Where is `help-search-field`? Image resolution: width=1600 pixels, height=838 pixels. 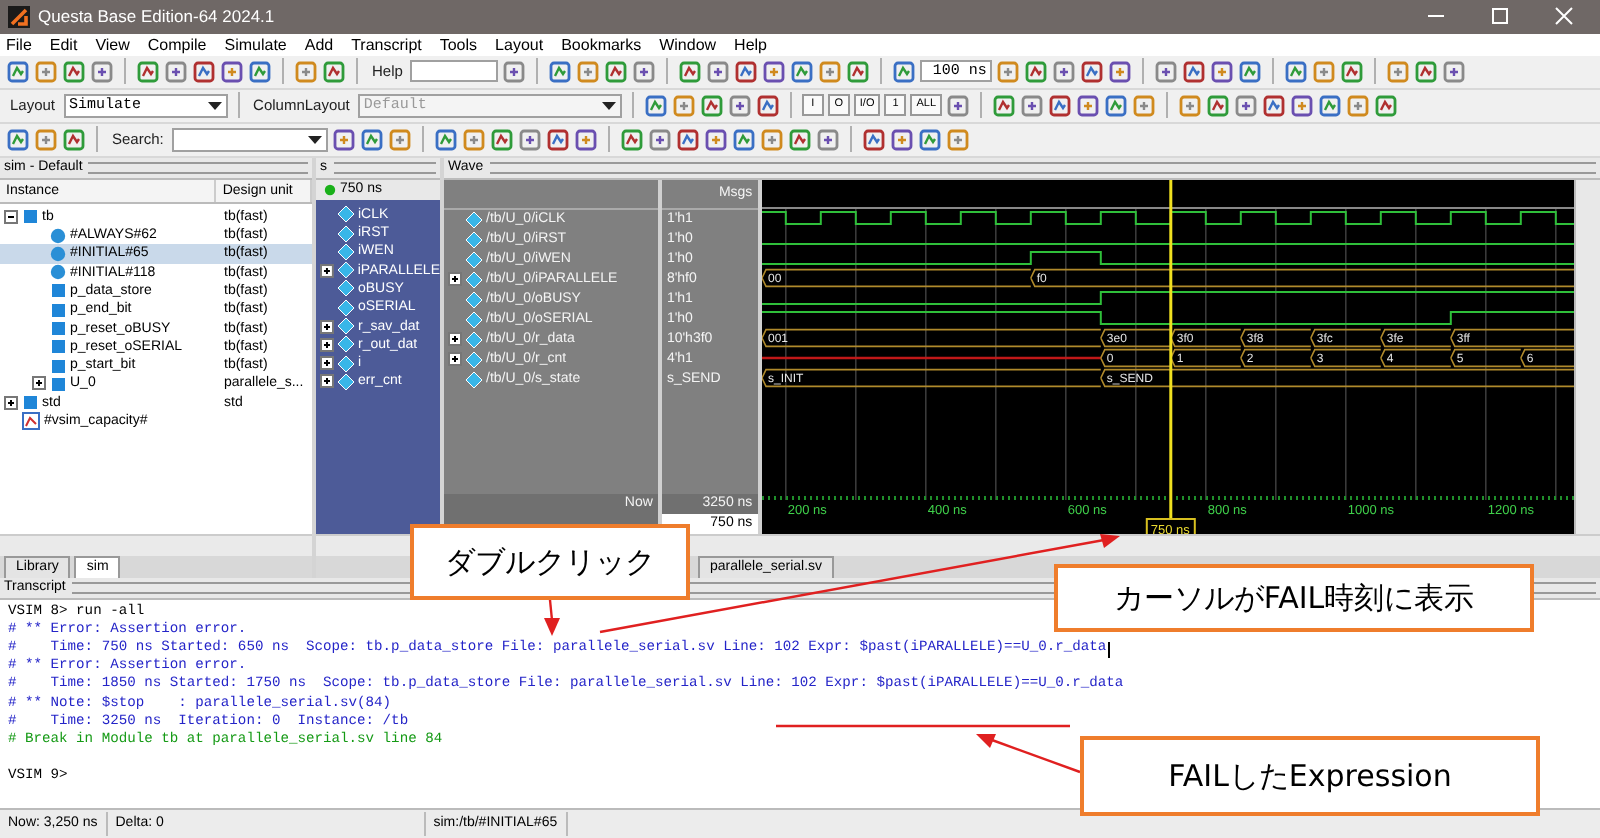 help-search-field is located at coordinates (454, 71).